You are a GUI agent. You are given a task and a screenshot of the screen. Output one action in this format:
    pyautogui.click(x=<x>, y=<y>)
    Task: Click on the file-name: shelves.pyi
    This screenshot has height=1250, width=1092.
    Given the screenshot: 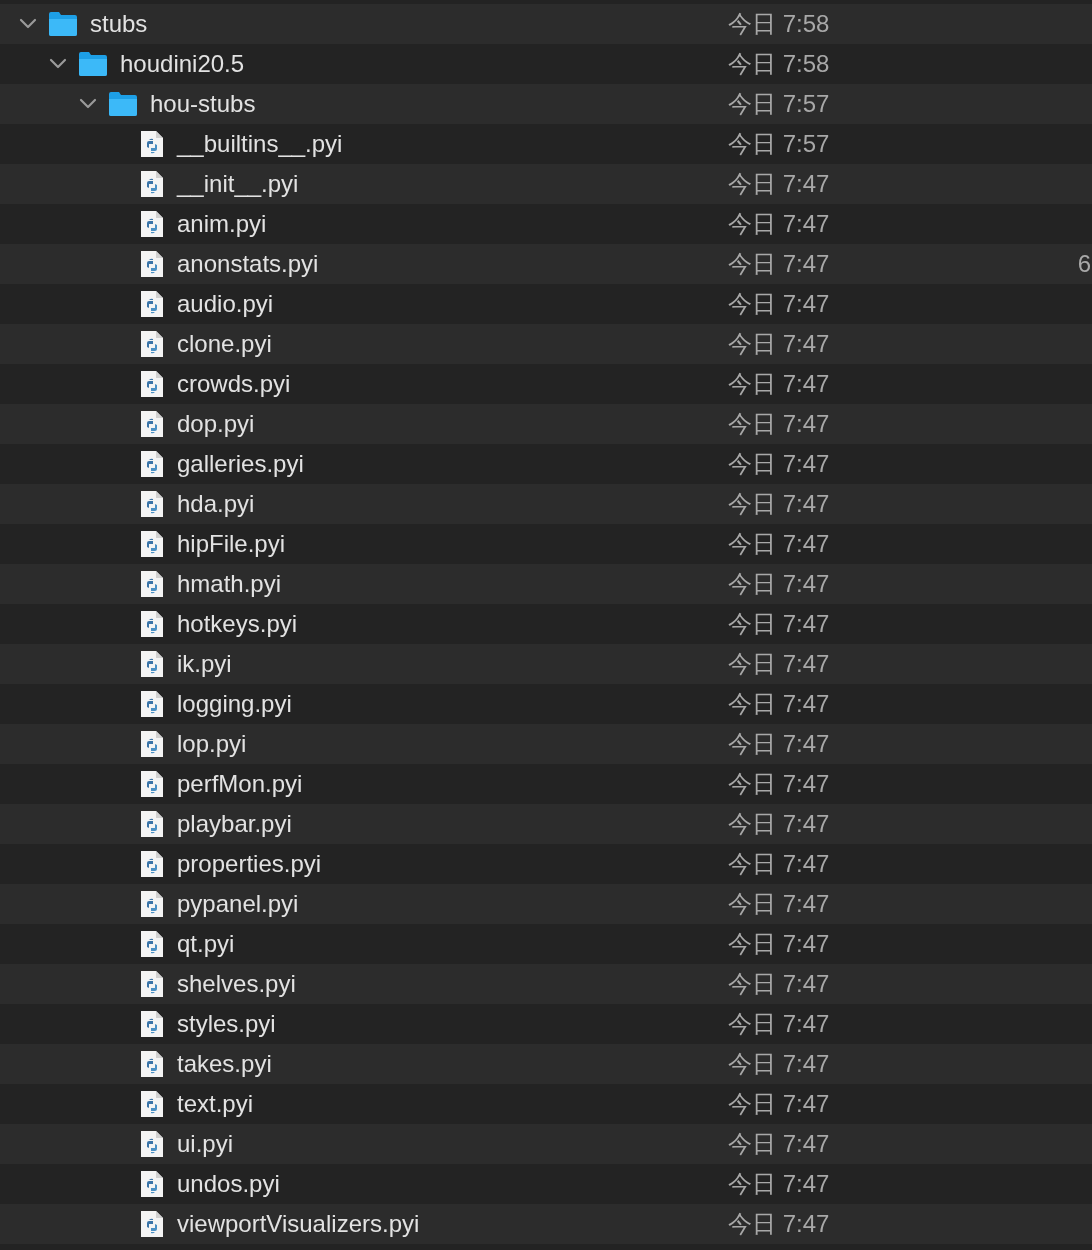 What is the action you would take?
    pyautogui.click(x=236, y=984)
    